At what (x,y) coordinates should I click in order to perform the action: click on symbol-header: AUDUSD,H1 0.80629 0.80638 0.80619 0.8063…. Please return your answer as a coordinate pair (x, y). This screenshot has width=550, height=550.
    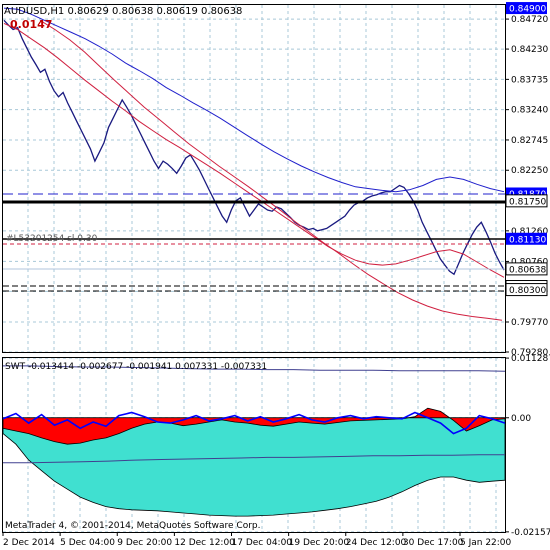
    Looking at the image, I should click on (123, 11).